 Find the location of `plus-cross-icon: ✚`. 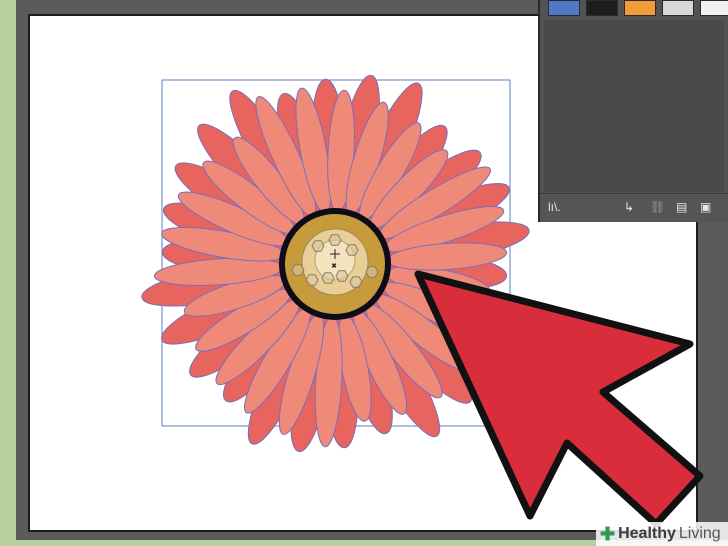

plus-cross-icon: ✚ is located at coordinates (608, 534).